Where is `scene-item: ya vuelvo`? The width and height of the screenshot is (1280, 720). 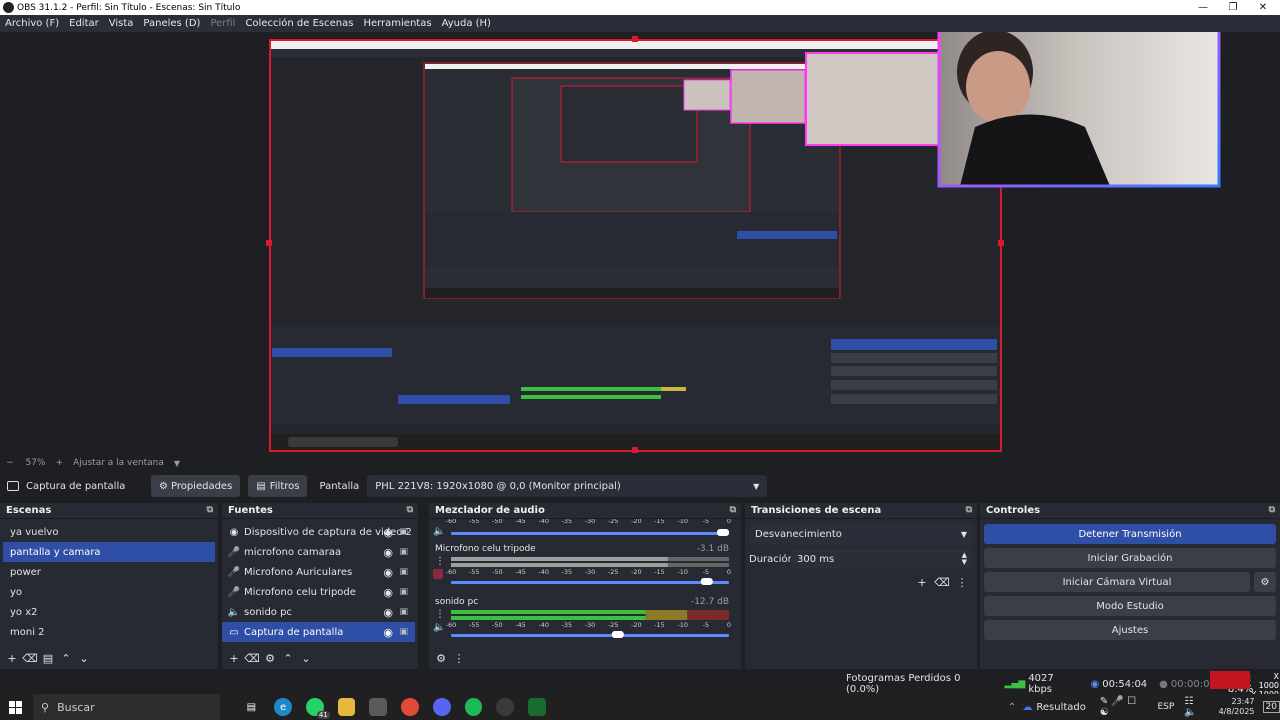 scene-item: ya vuelvo is located at coordinates (109, 532).